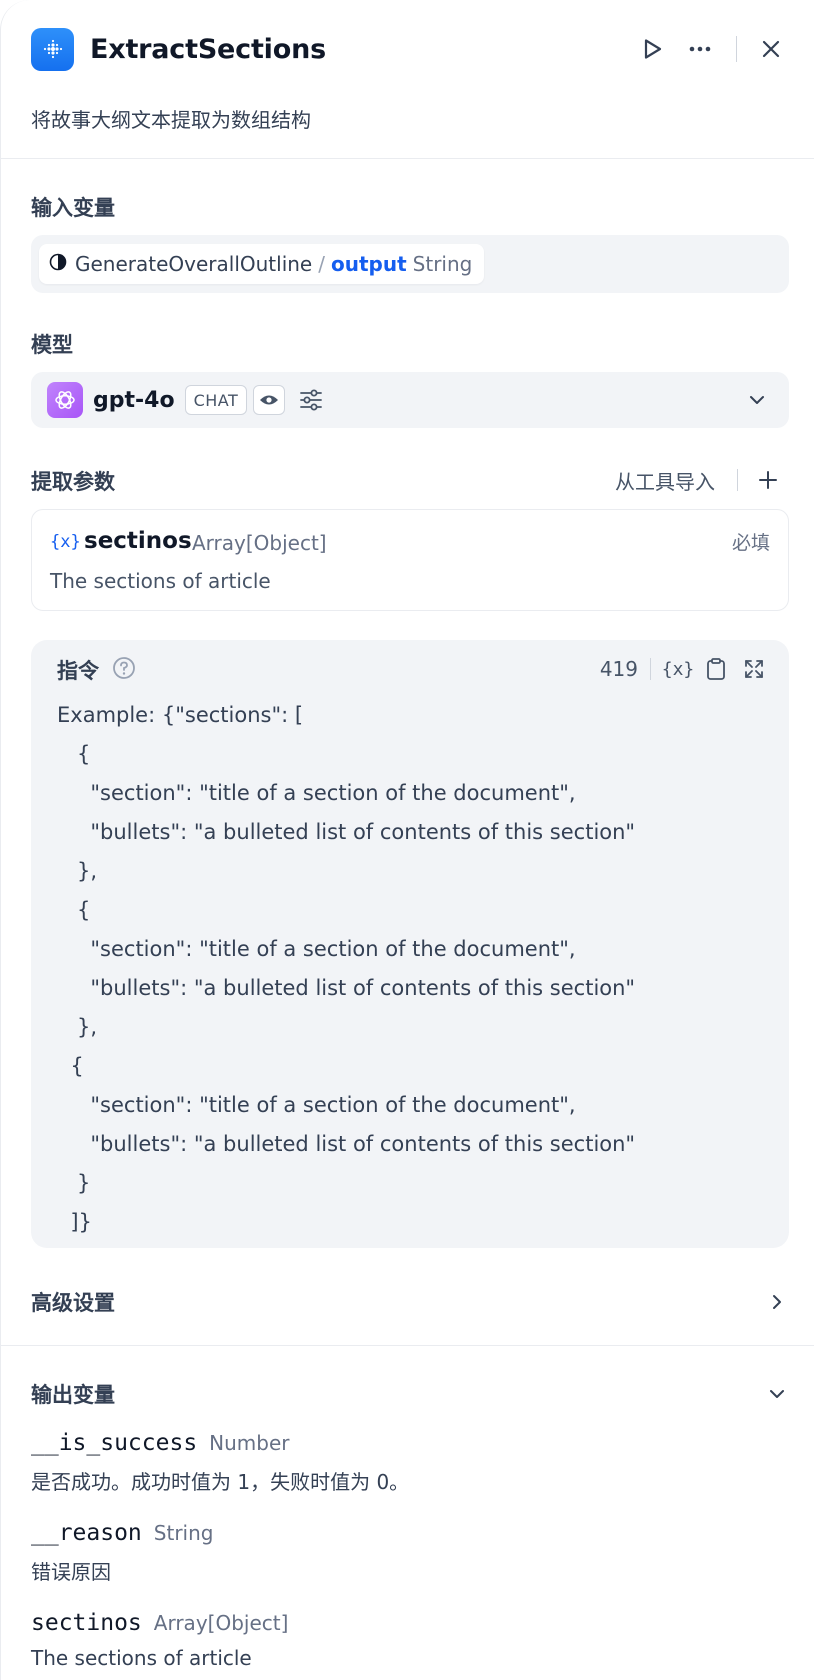 Image resolution: width=814 pixels, height=1680 pixels. Describe the element at coordinates (52, 345) in the screenshot. I see `model-label: 模型` at that location.